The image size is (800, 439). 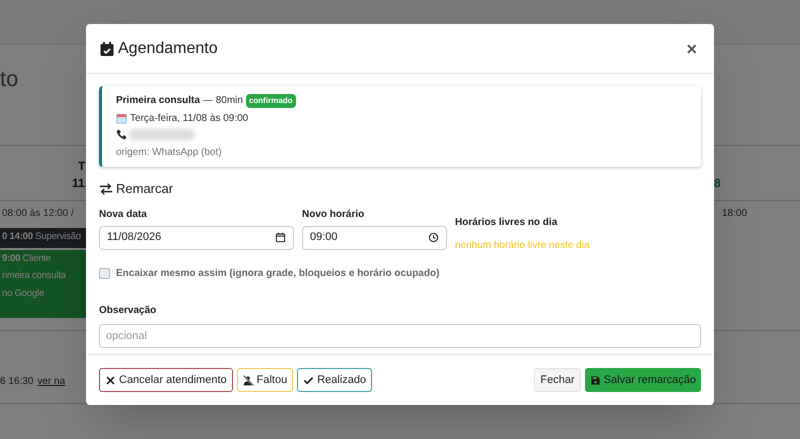 I want to click on swap-arrows-icon, so click(x=106, y=189).